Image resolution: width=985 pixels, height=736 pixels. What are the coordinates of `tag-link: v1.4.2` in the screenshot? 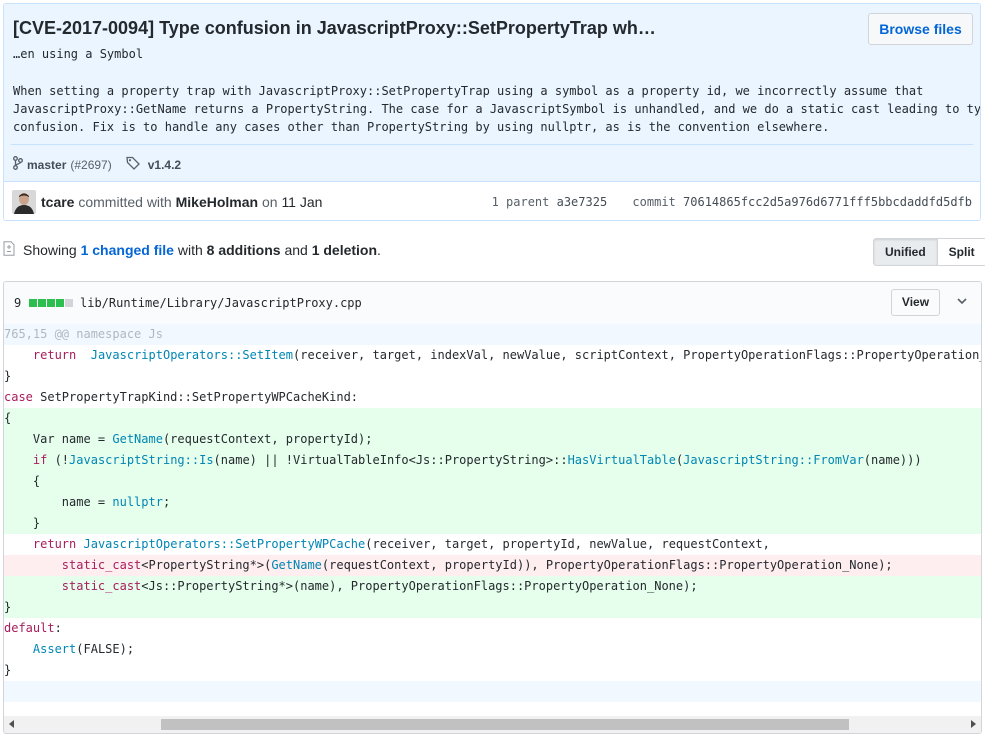 It's located at (164, 165).